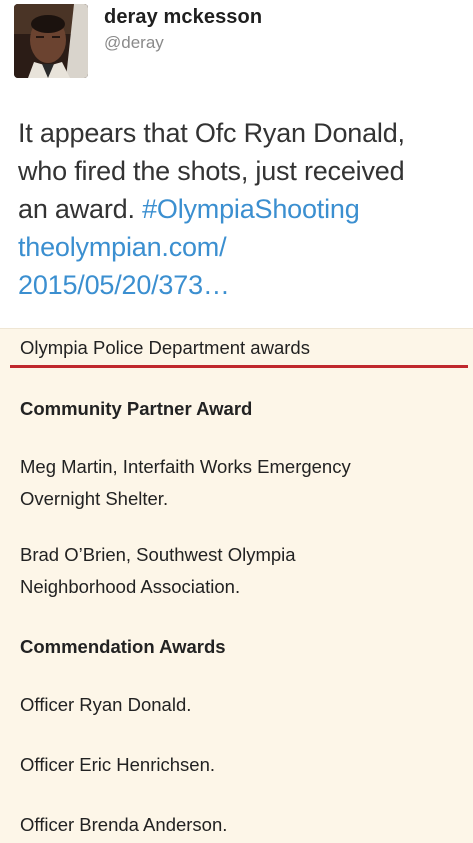 This screenshot has width=473, height=843. I want to click on url-link-line: theolympian.com/, so click(240, 247).